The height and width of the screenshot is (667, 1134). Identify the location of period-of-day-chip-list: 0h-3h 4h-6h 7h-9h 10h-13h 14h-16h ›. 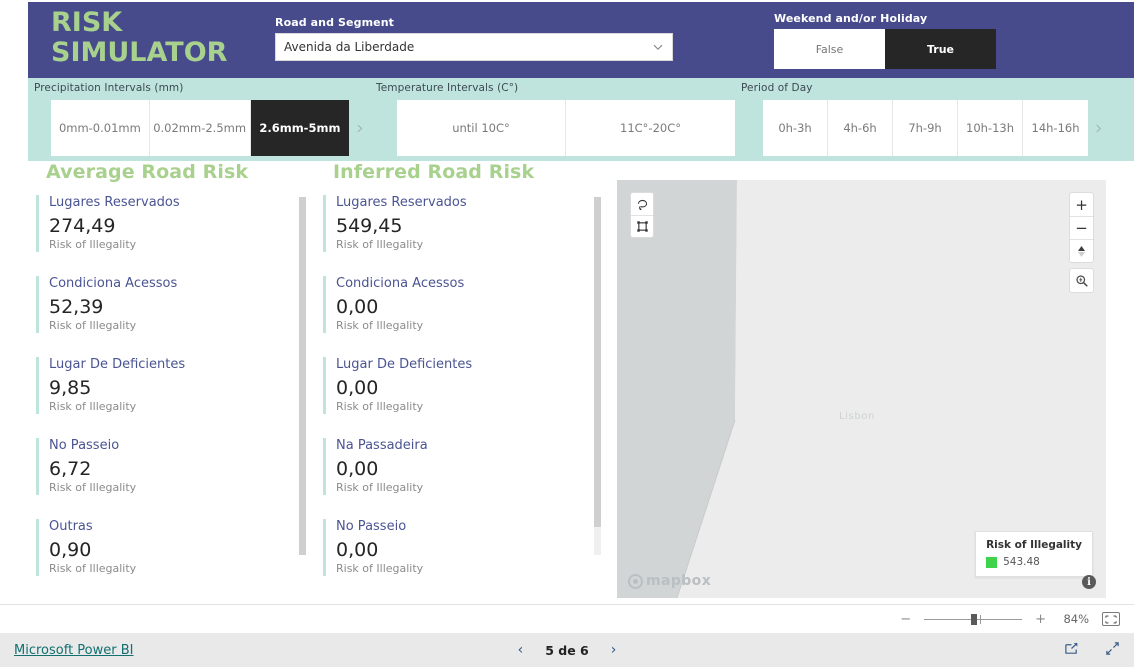
(948, 128).